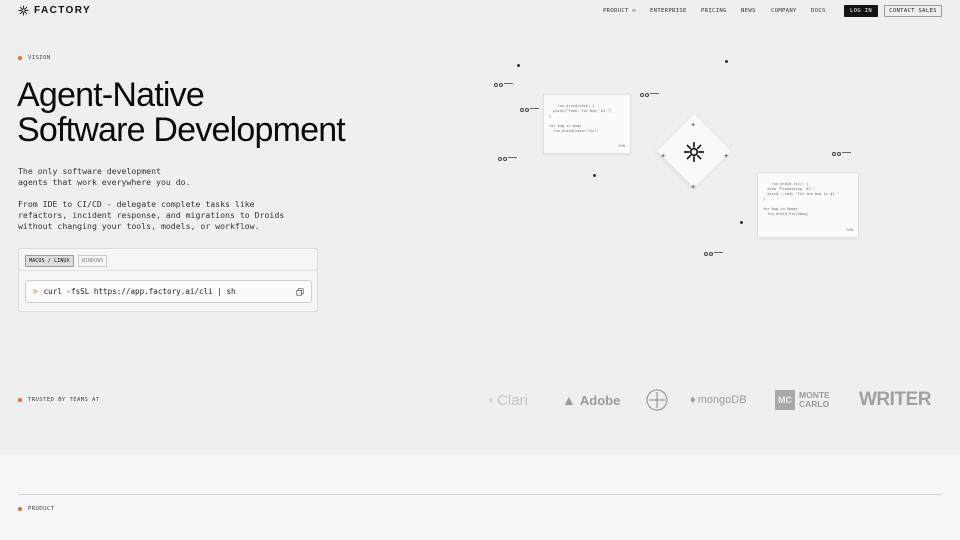 Image resolution: width=960 pixels, height=540 pixels. Describe the element at coordinates (622, 146) in the screenshot. I see `code-card-1-run: RUN` at that location.